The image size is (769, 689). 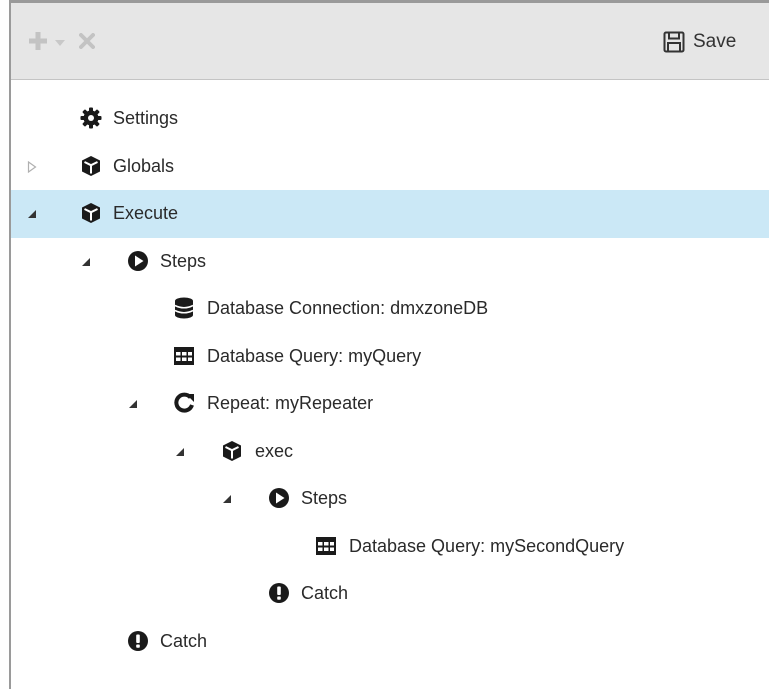 I want to click on tree-node-label: Database Connection: dmxzoneDB, so click(x=348, y=308).